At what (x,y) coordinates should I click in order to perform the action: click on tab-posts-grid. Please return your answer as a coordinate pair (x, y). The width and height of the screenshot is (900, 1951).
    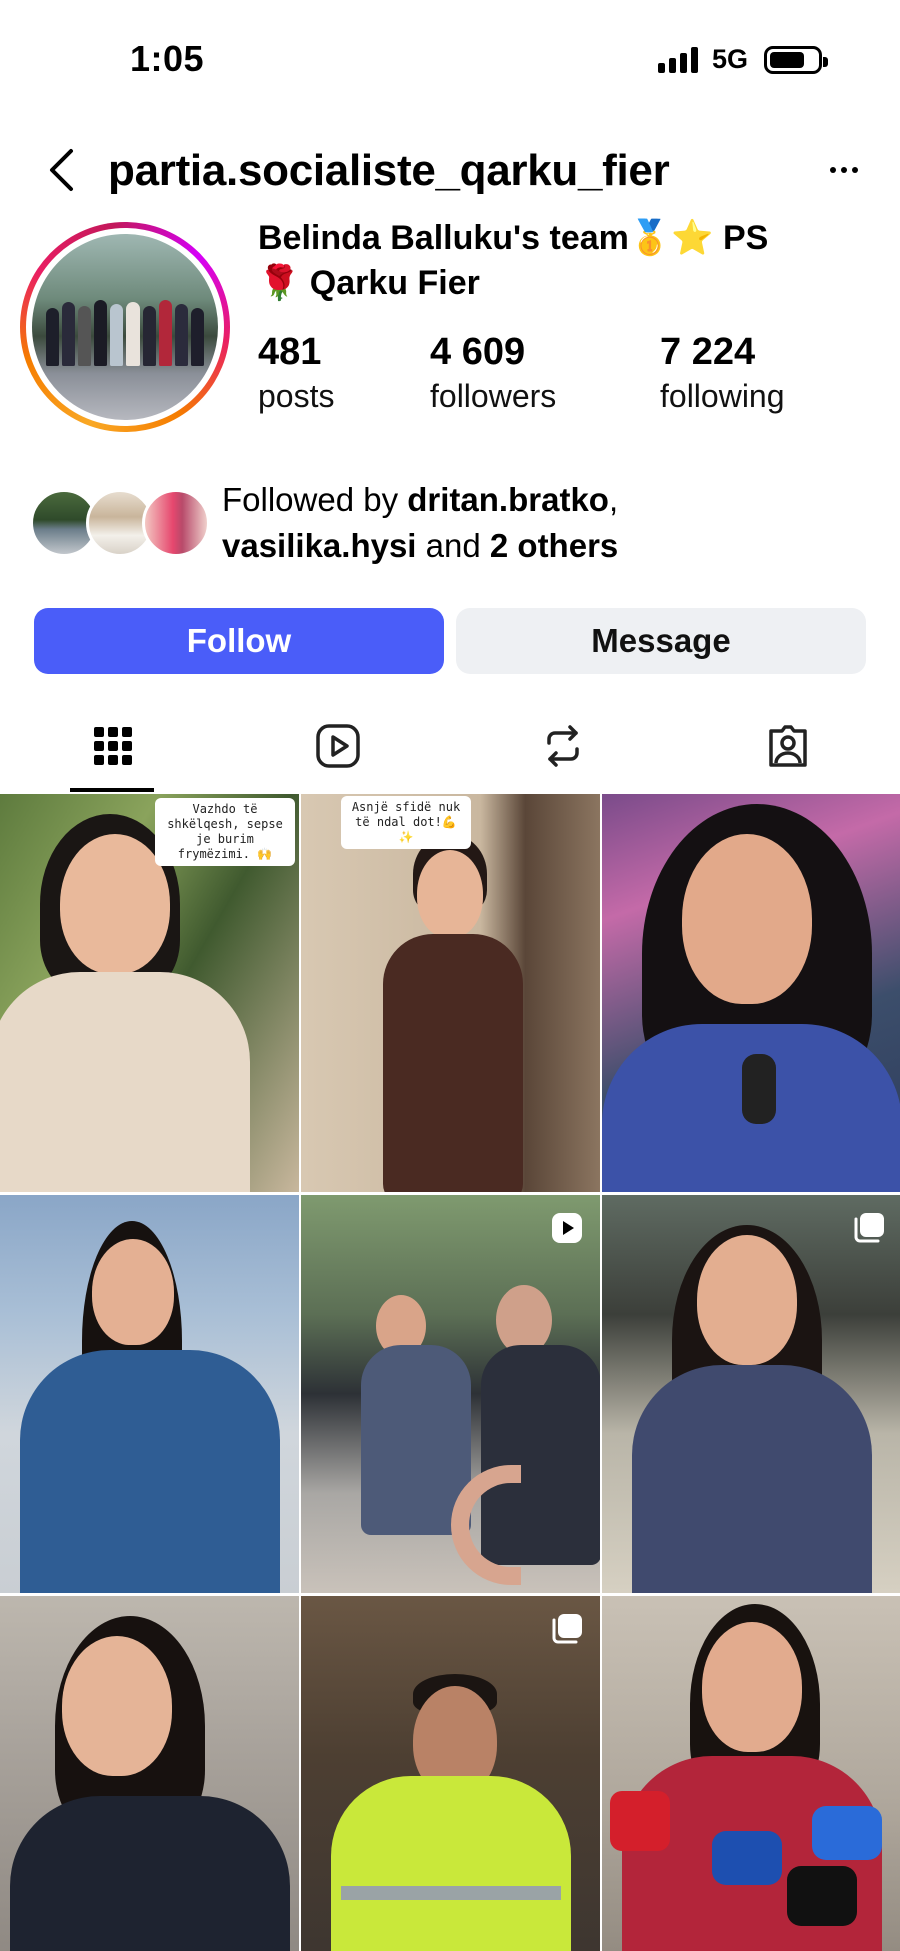
    Looking at the image, I should click on (112, 746).